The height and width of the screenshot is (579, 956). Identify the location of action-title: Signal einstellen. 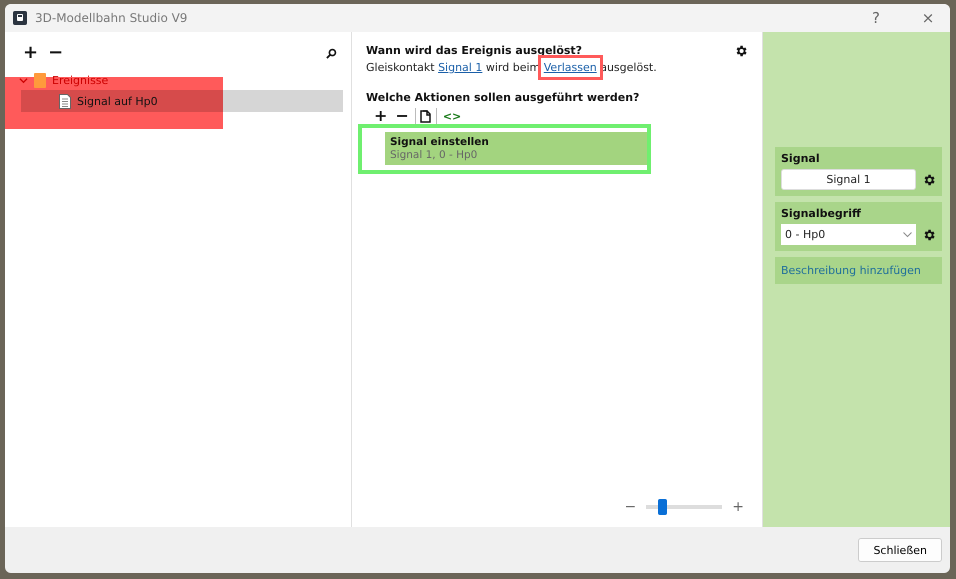
(440, 142).